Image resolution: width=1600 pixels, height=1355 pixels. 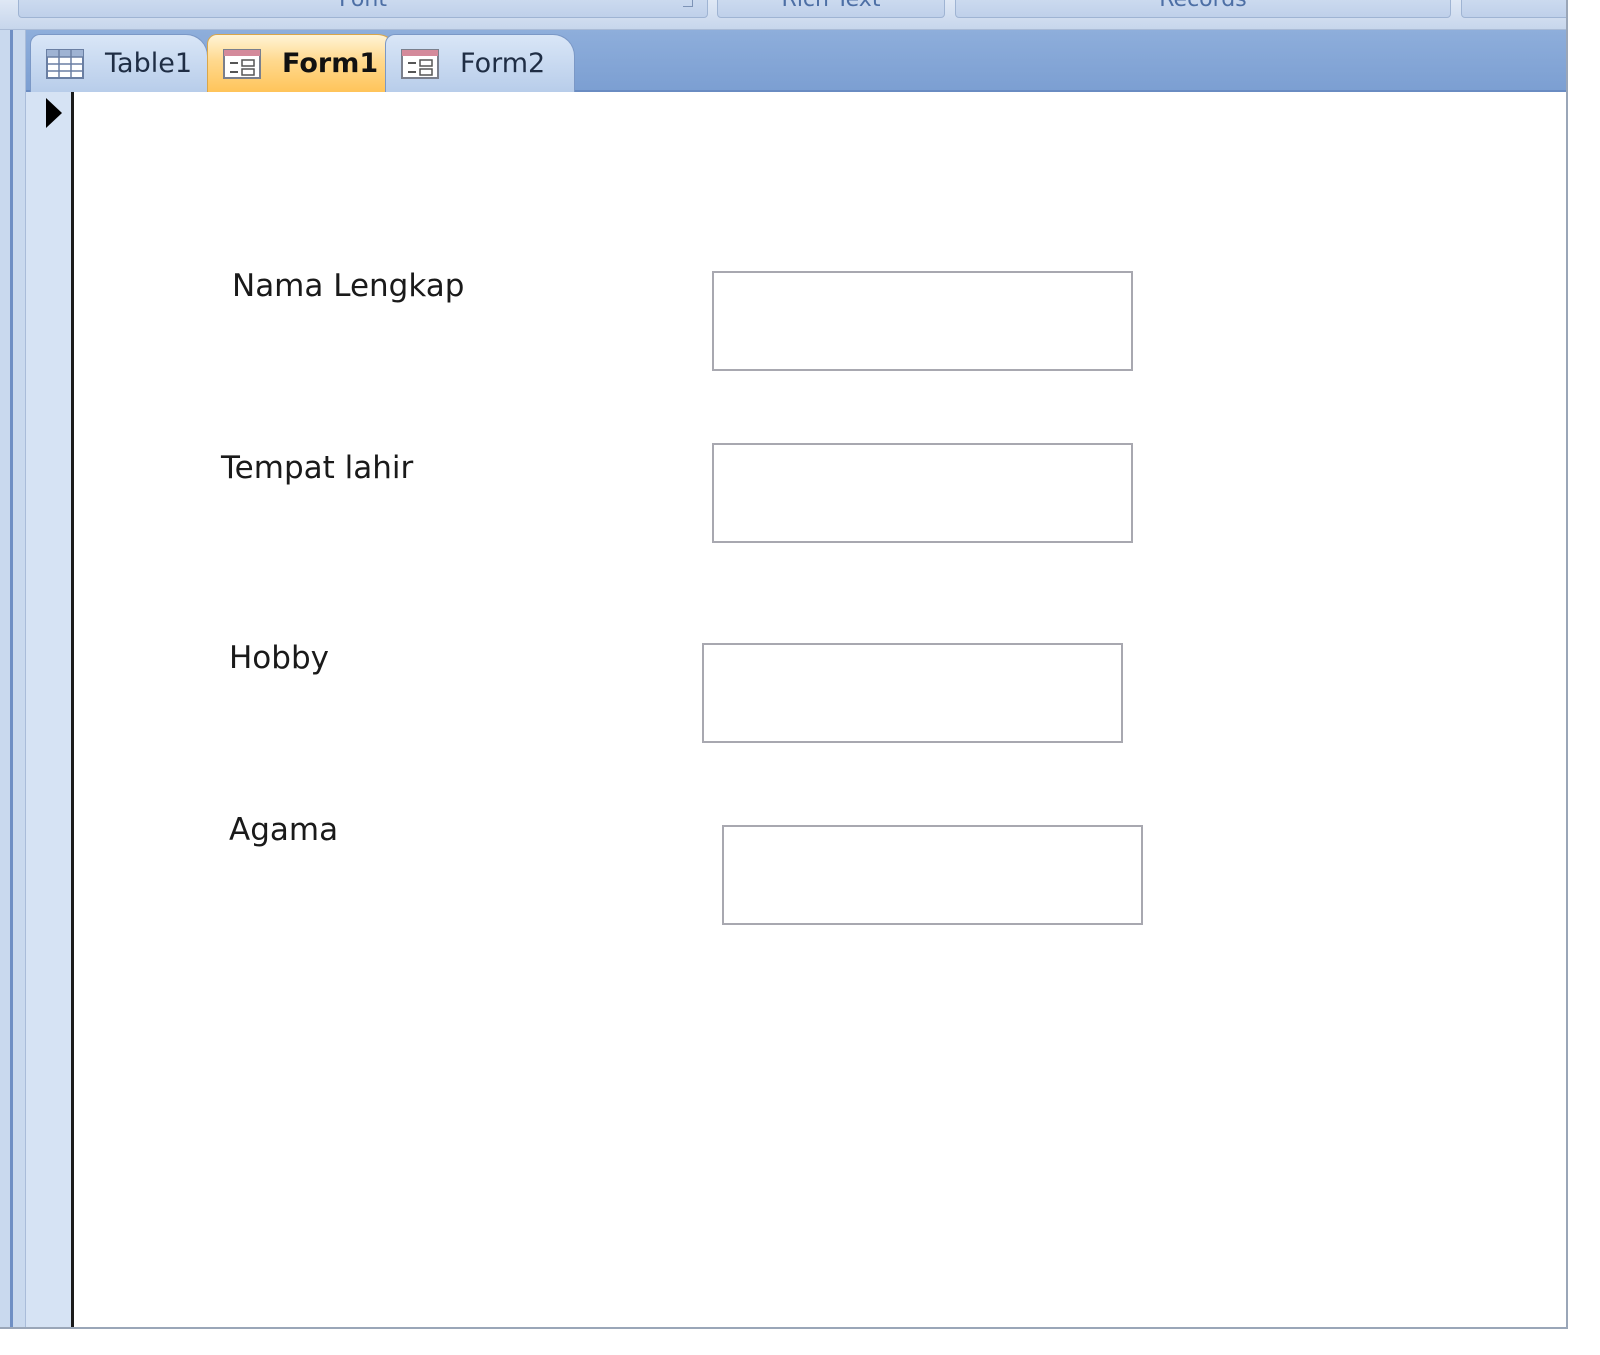 What do you see at coordinates (1513, 9) in the screenshot?
I see `ribbon-group-next` at bounding box center [1513, 9].